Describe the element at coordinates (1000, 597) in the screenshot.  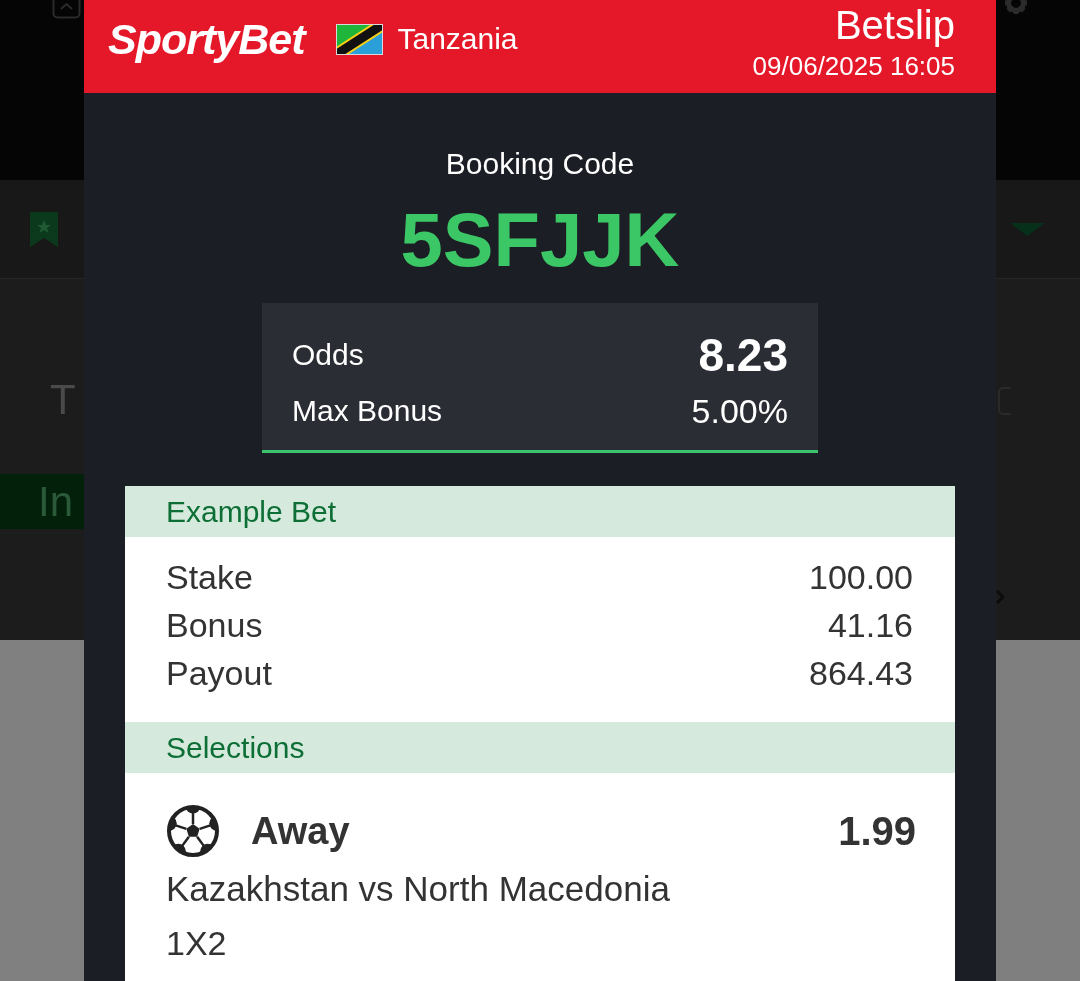
I see `chevron-right-icon` at that location.